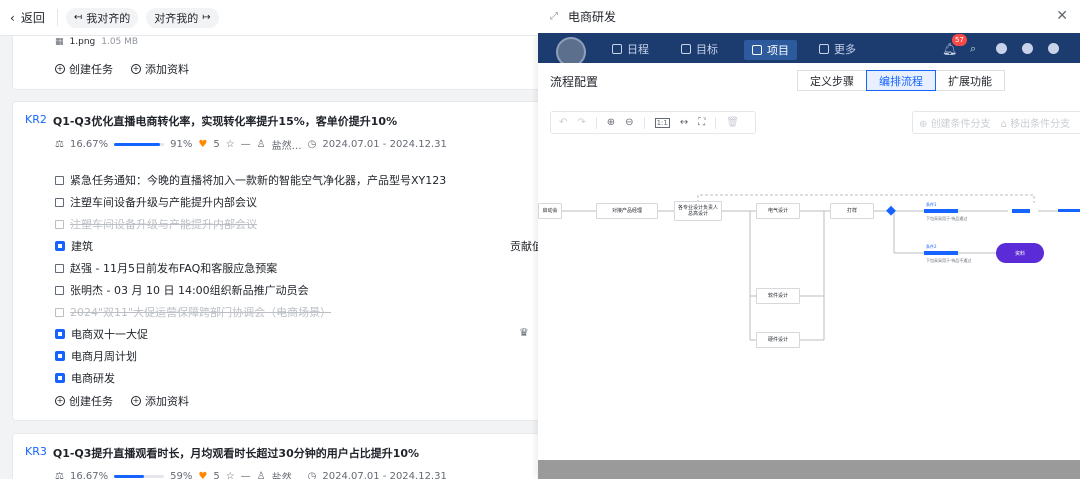  Describe the element at coordinates (524, 332) in the screenshot. I see `trophy-icon: ♛` at that location.